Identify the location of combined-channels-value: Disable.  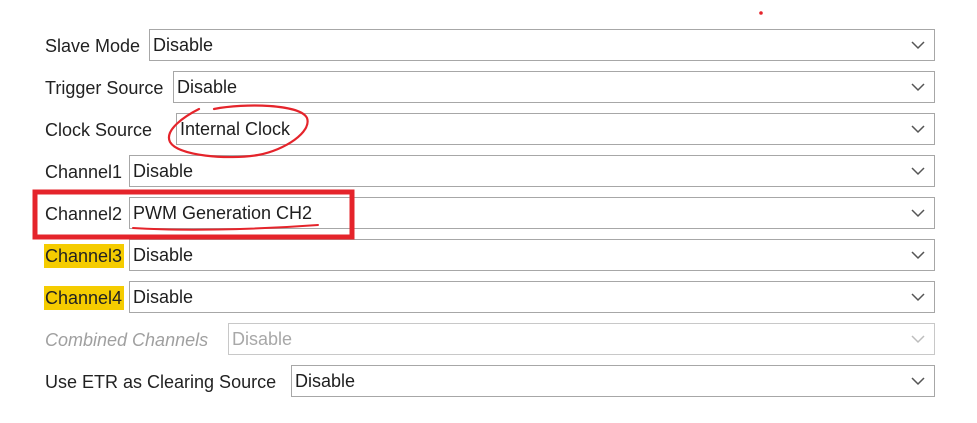
(262, 339).